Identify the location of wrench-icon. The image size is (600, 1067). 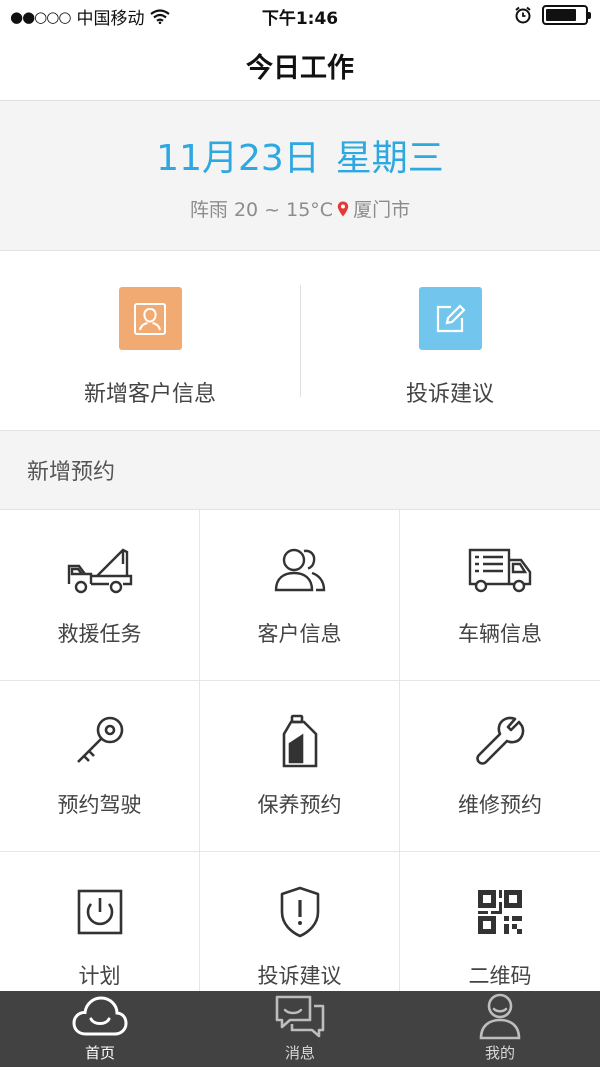
(500, 741).